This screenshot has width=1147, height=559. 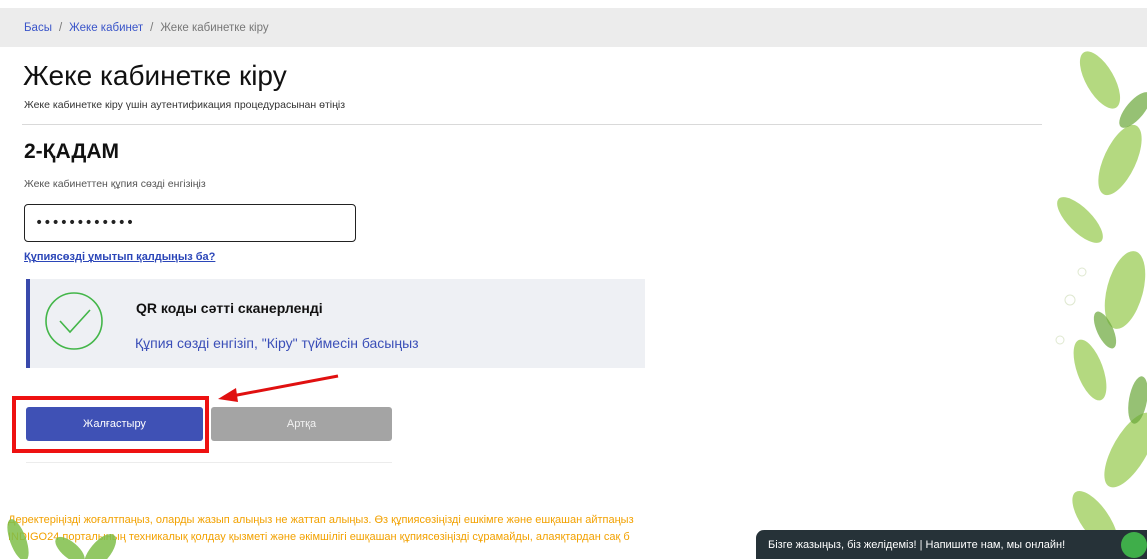 What do you see at coordinates (72, 151) in the screenshot?
I see `step-title: 2-ҚАДАМ` at bounding box center [72, 151].